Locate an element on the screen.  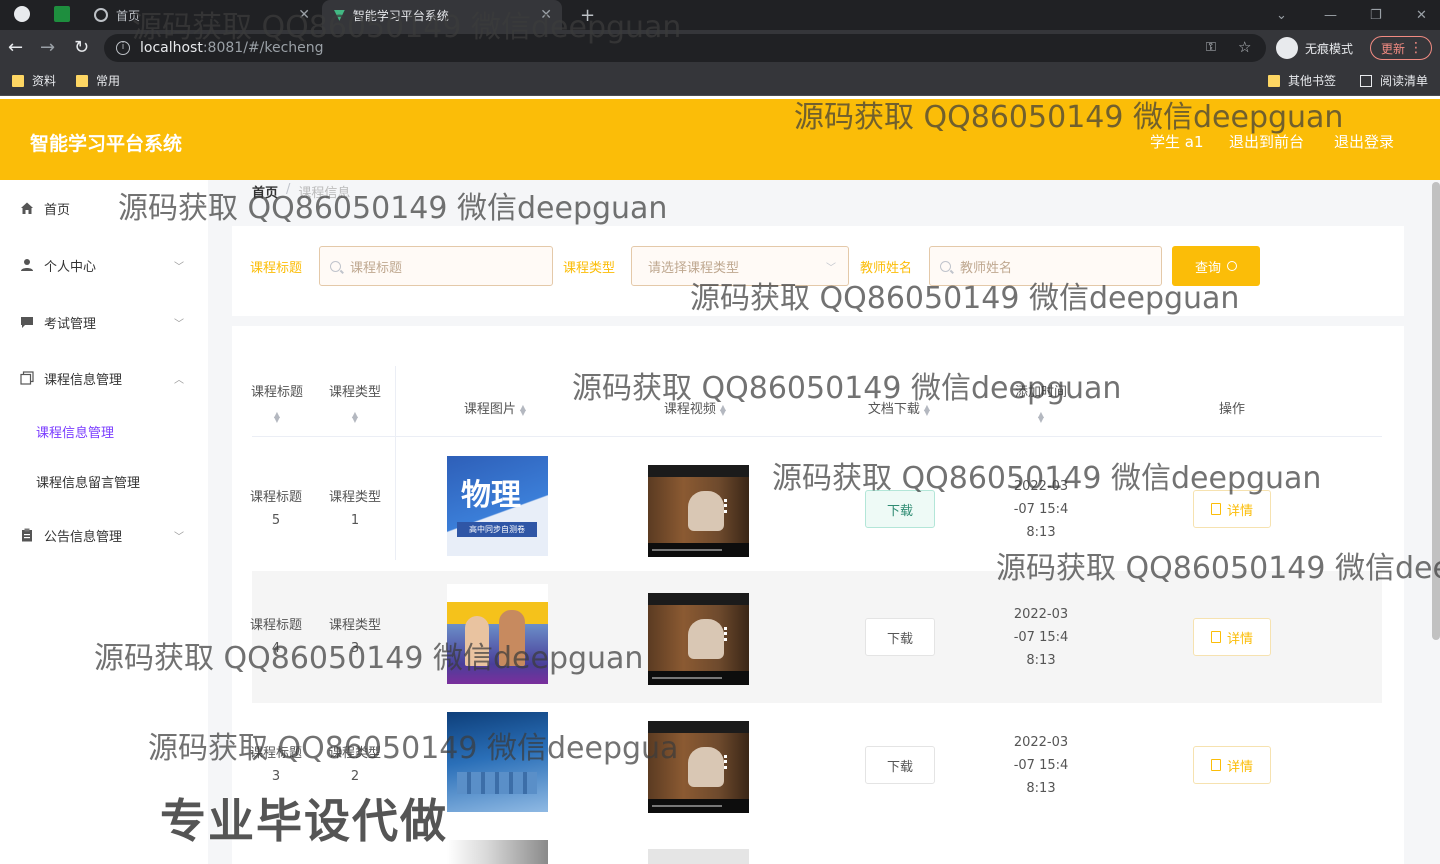
bookmark-folder: 常用 is located at coordinates (98, 80).